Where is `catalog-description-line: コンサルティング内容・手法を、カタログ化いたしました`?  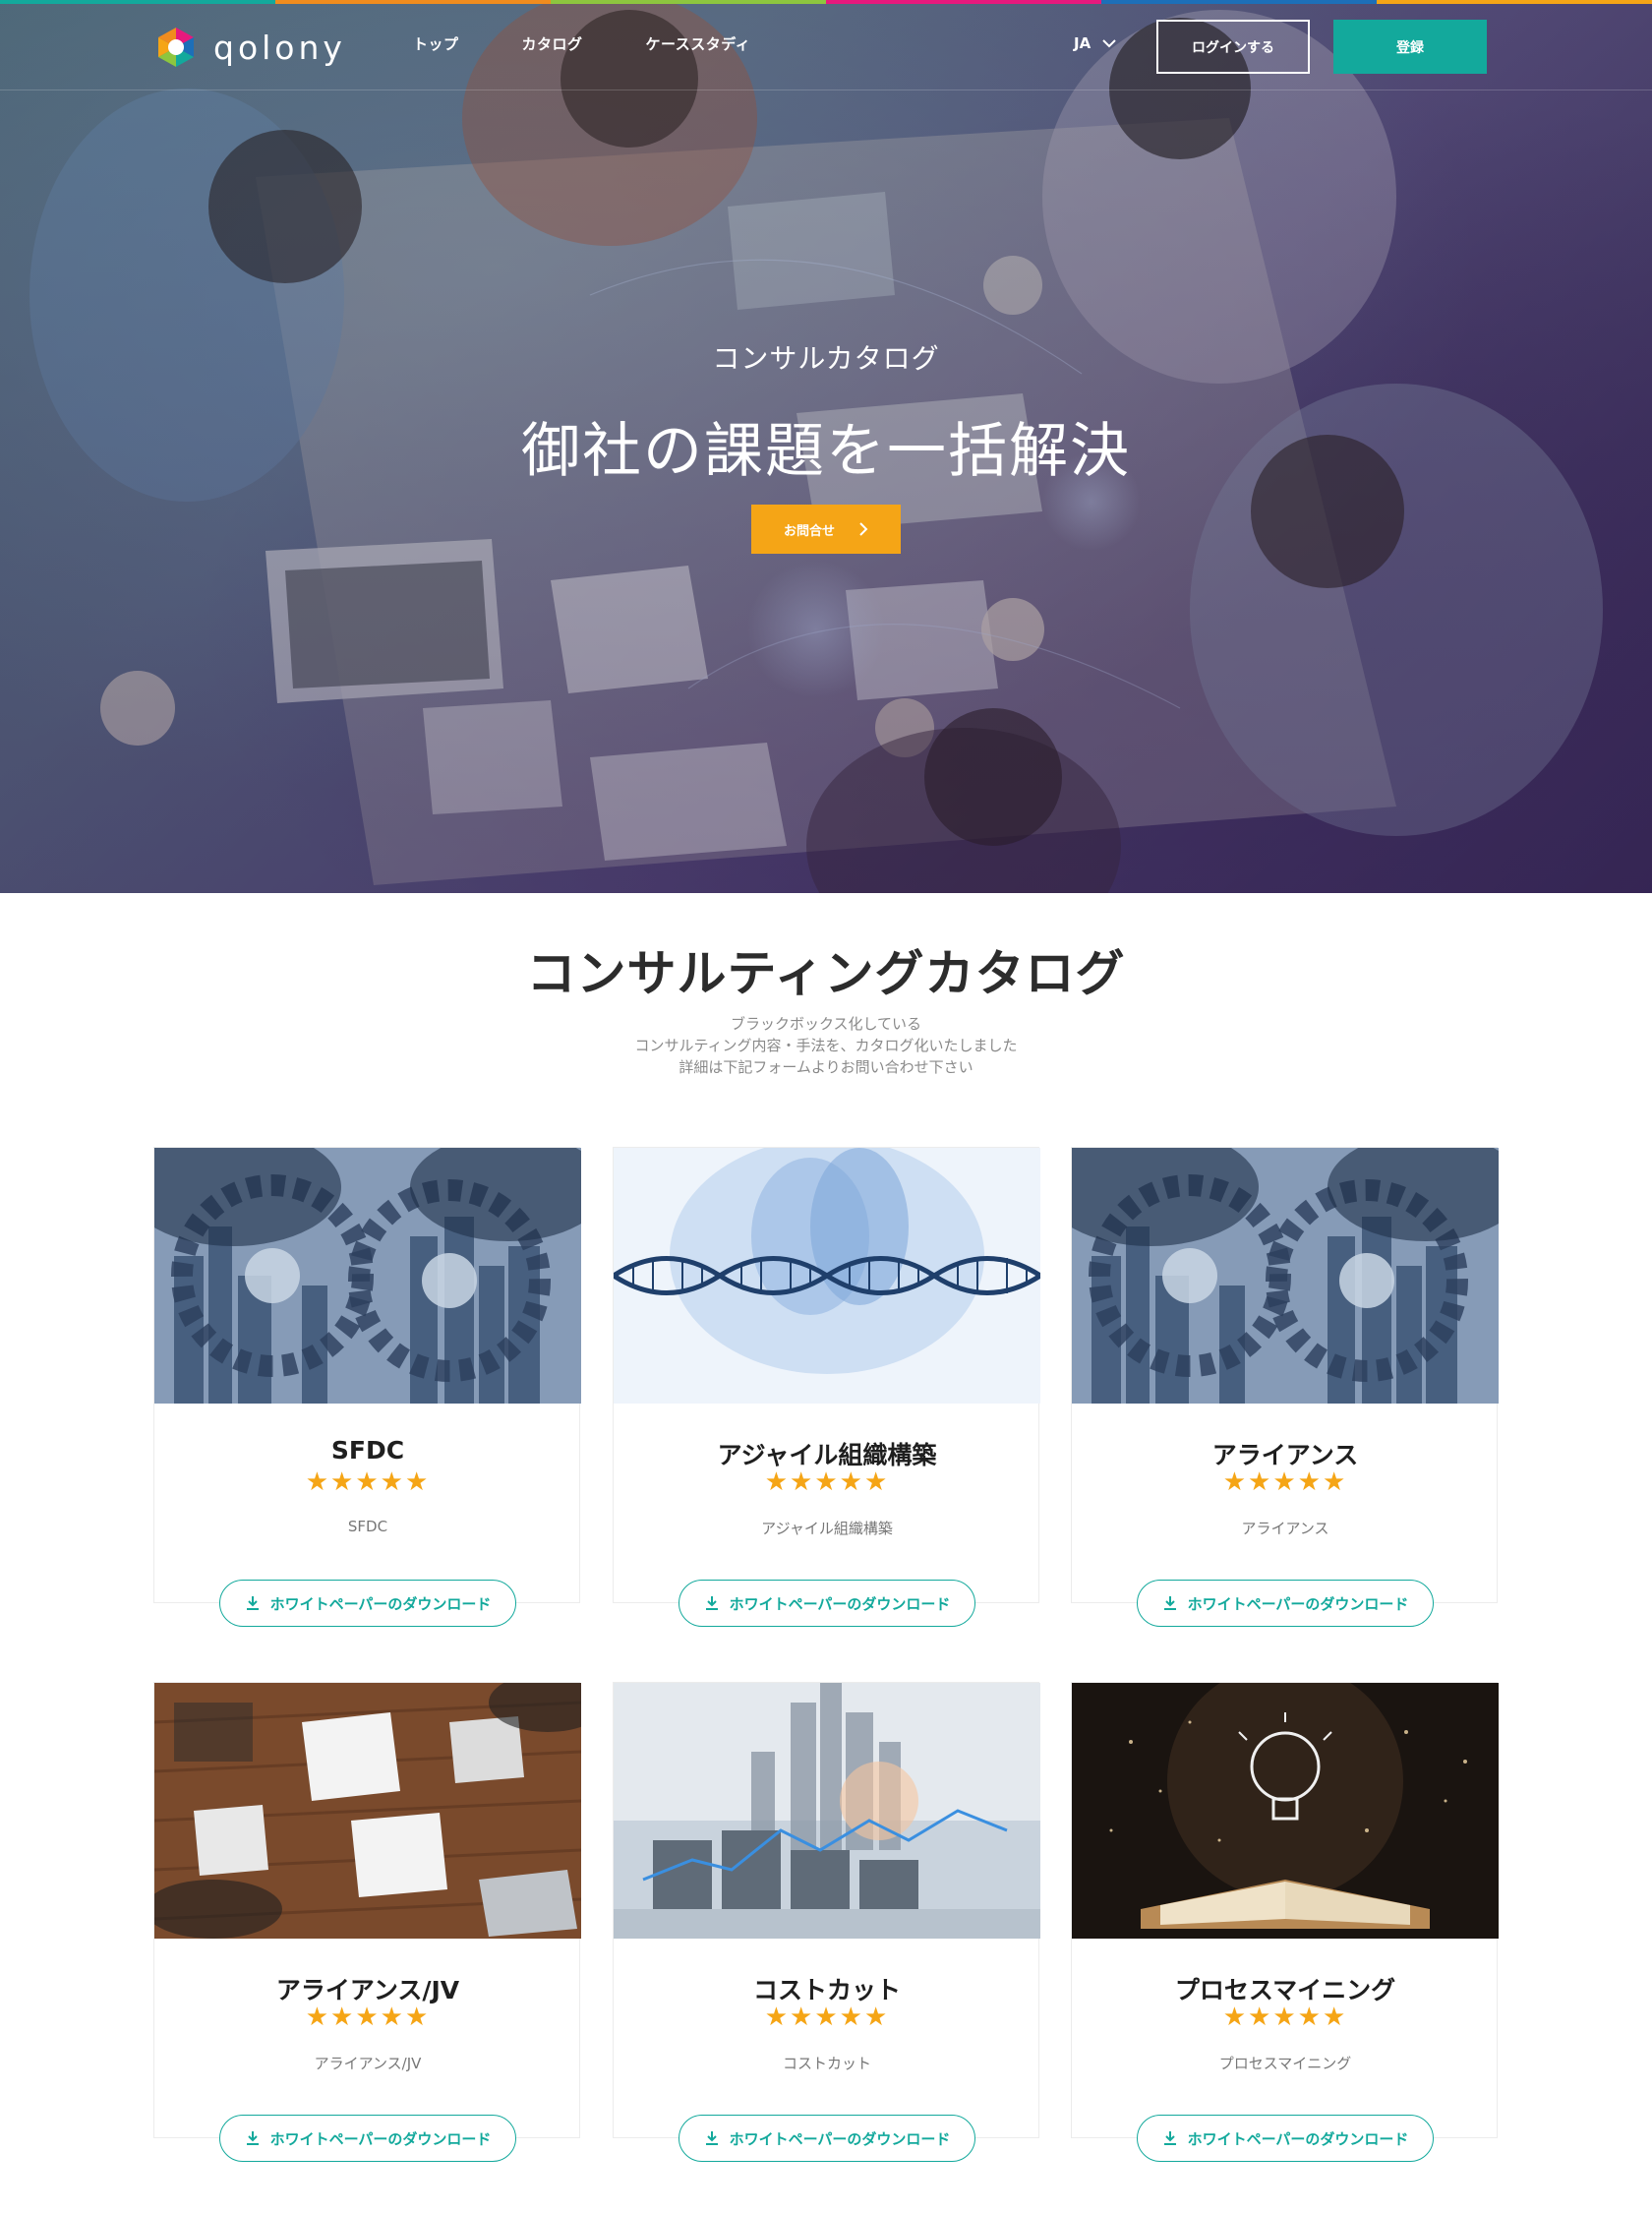 catalog-description-line: コンサルティング内容・手法を、カタログ化いたしました is located at coordinates (826, 1045).